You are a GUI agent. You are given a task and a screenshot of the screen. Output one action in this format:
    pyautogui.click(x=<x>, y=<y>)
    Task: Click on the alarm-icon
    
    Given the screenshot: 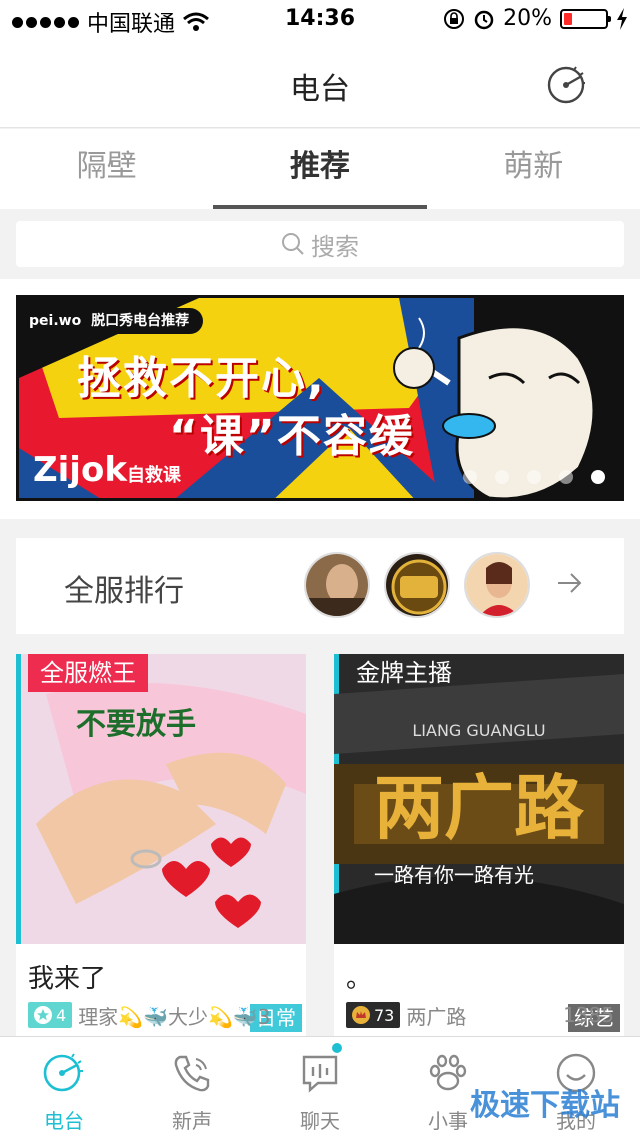 What is the action you would take?
    pyautogui.click(x=484, y=19)
    